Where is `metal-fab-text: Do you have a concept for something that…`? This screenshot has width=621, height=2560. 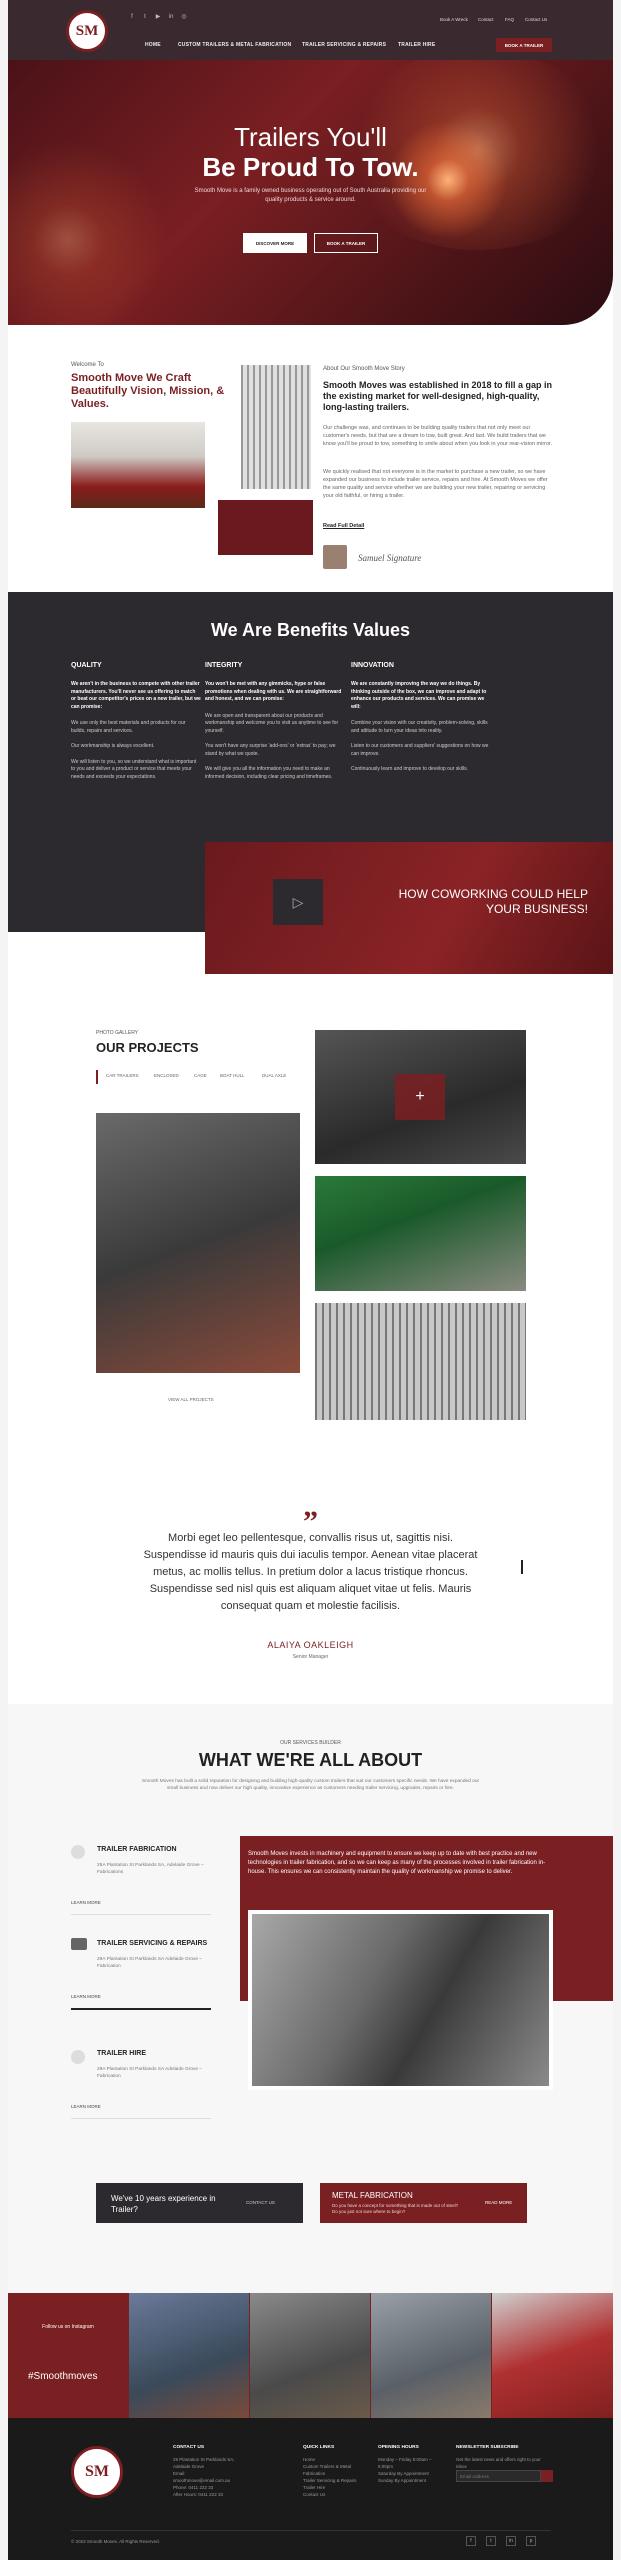 metal-fab-text: Do you have a concept for something that… is located at coordinates (395, 2208).